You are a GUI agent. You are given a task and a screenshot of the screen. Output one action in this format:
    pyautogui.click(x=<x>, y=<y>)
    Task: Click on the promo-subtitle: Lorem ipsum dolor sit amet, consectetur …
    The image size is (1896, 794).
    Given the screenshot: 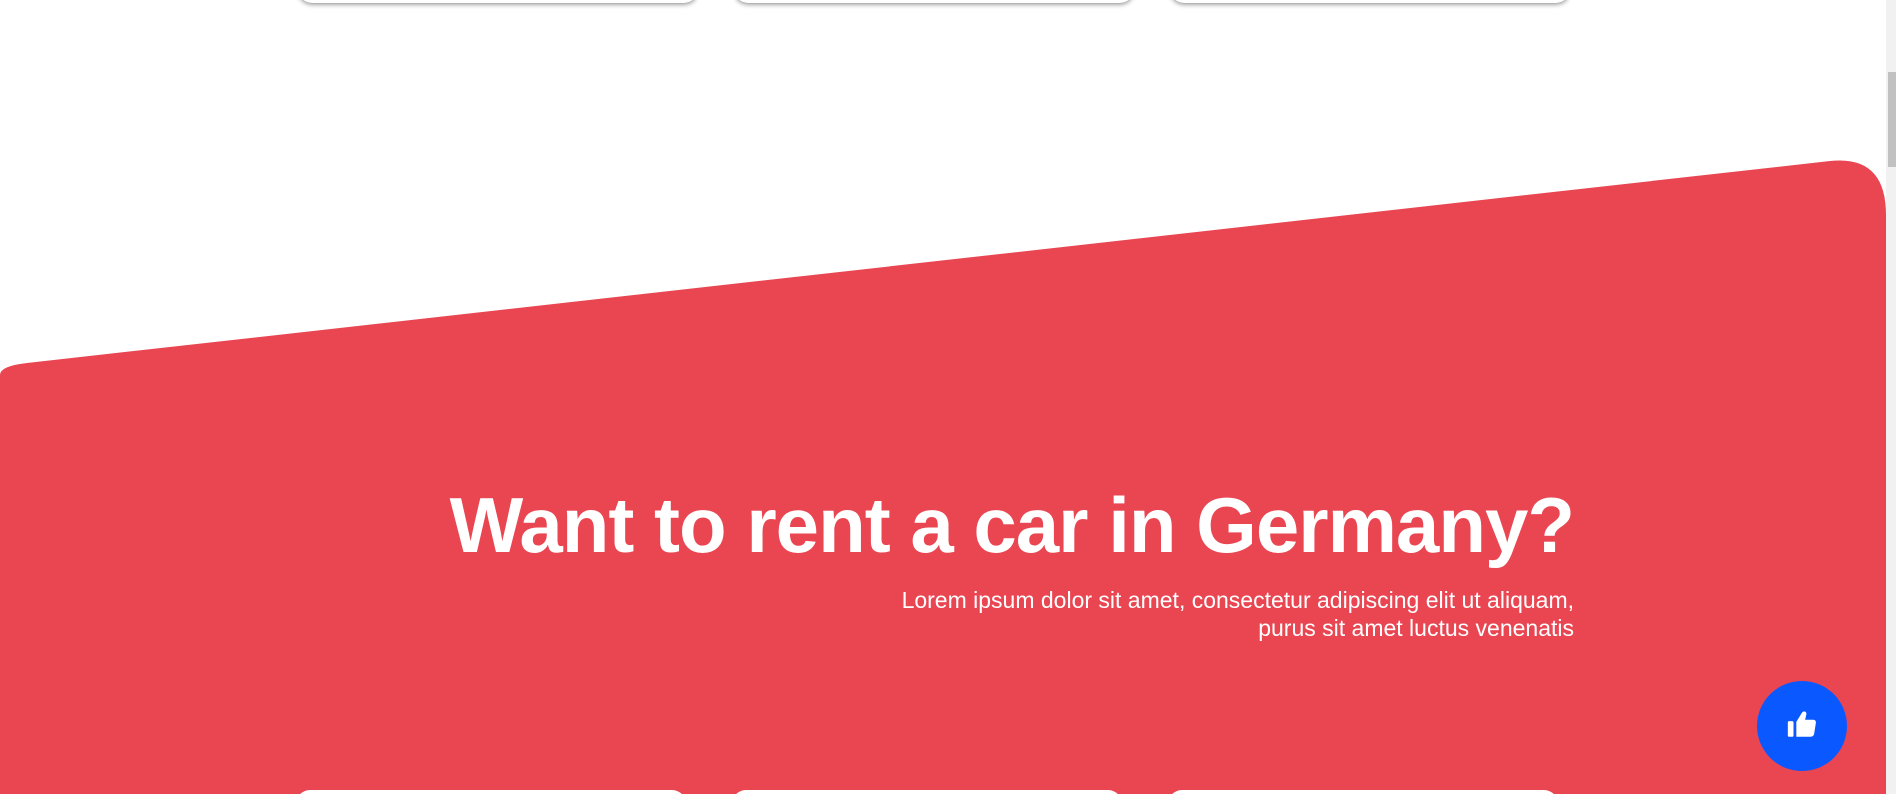 What is the action you would take?
    pyautogui.click(x=1237, y=614)
    